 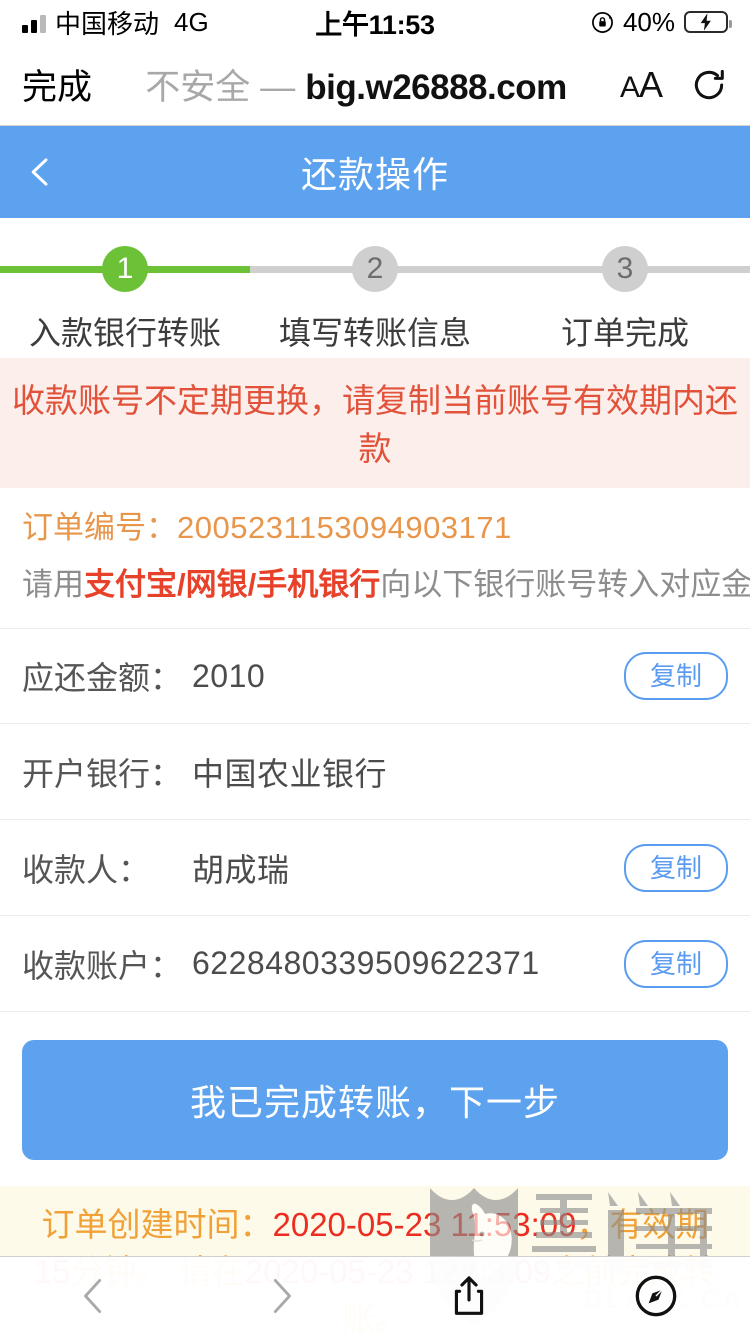 What do you see at coordinates (375, 676) in the screenshot?
I see `table-row: 应还金额： 2010 复制` at bounding box center [375, 676].